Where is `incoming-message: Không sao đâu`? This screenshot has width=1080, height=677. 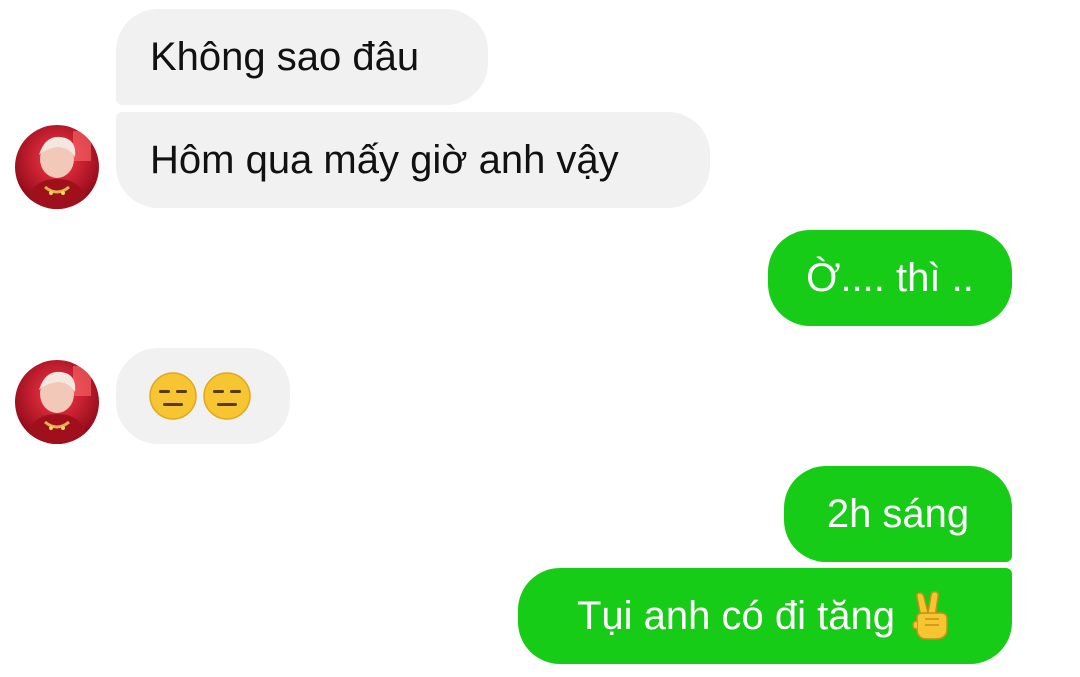 incoming-message: Không sao đâu is located at coordinates (302, 57).